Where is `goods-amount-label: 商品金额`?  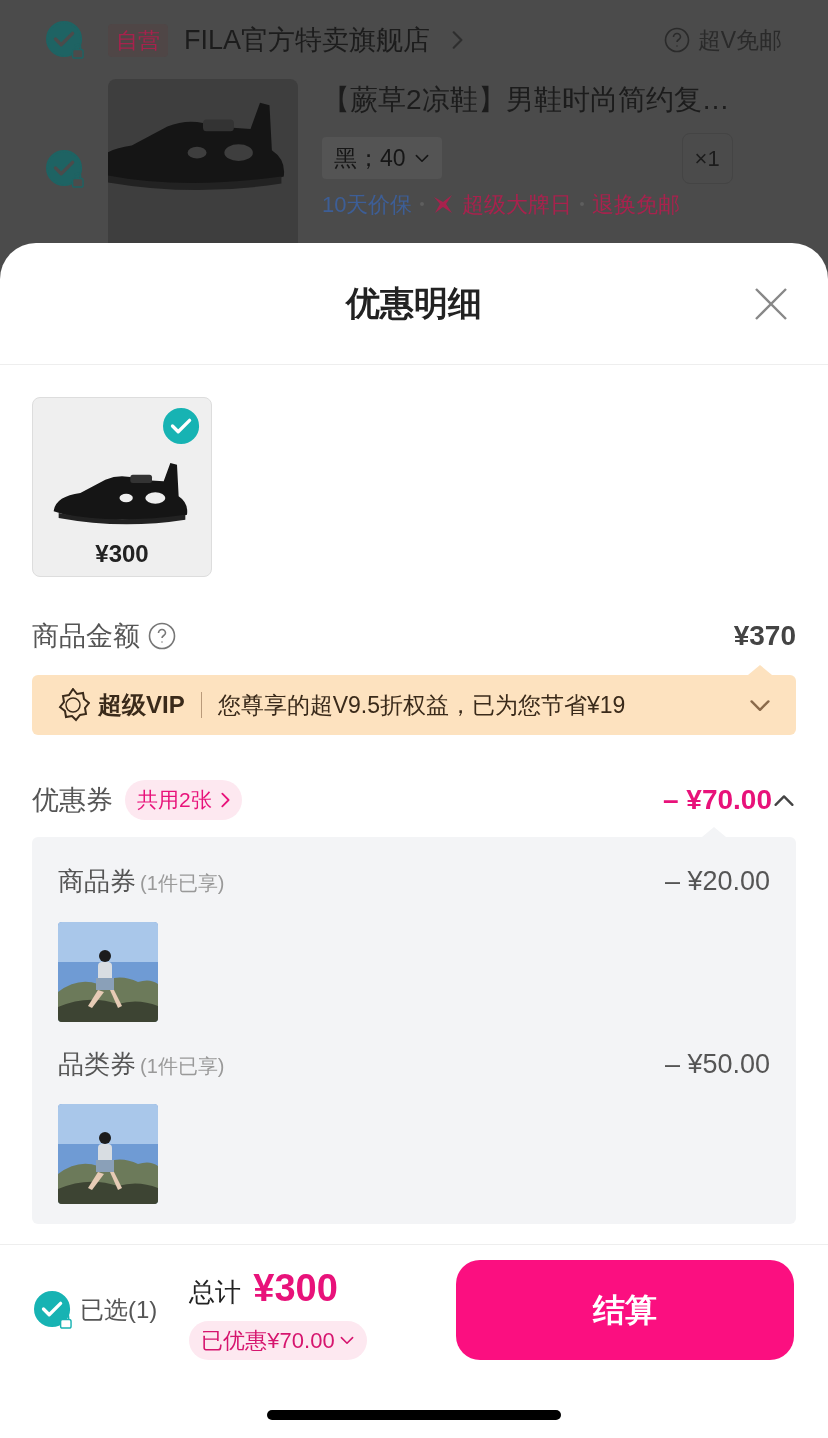
goods-amount-label: 商品金额 is located at coordinates (86, 636).